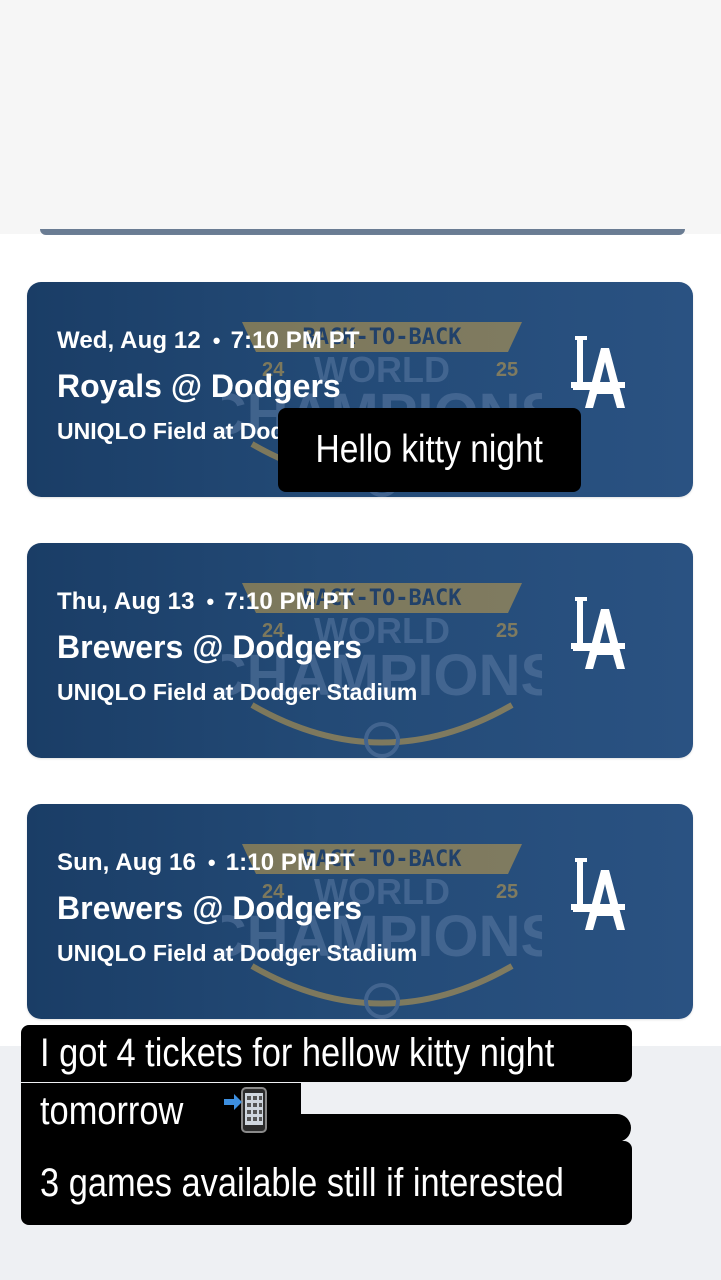  Describe the element at coordinates (208, 340) in the screenshot. I see `game-date-time: Wed, Aug 12 • 7:10 PM PT` at that location.